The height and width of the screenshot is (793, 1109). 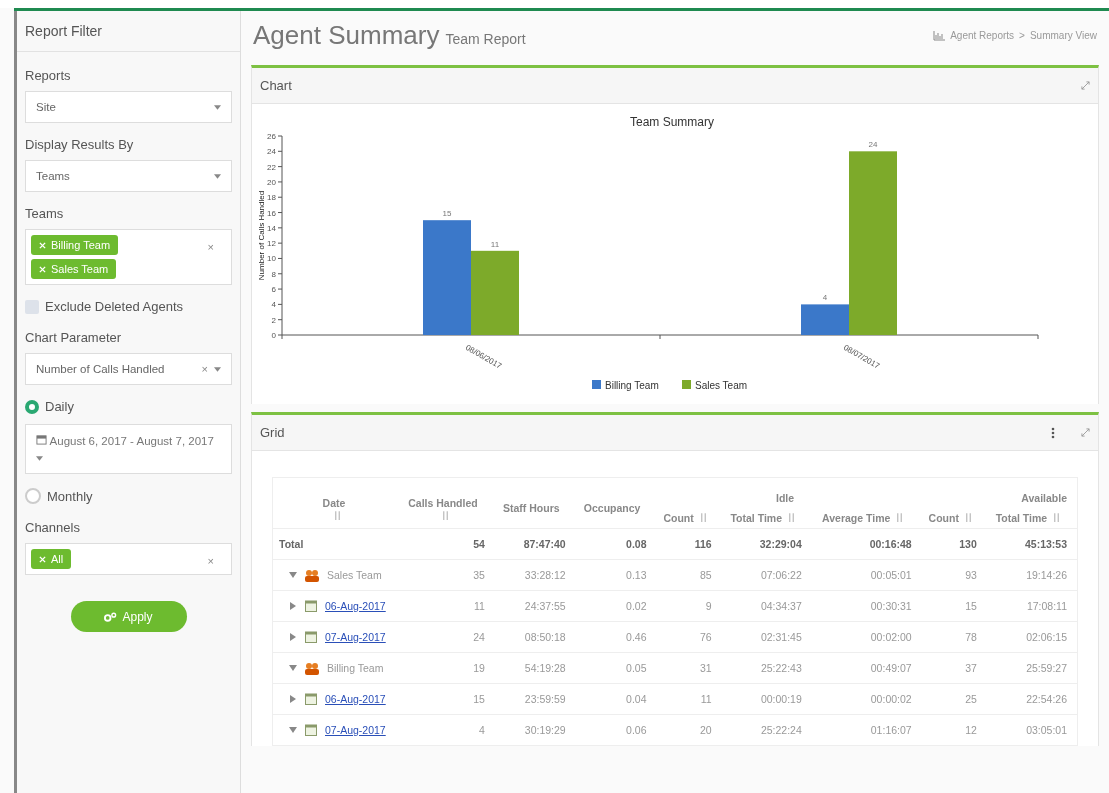 What do you see at coordinates (721, 385) in the screenshot?
I see `legend-label: Sales Team` at bounding box center [721, 385].